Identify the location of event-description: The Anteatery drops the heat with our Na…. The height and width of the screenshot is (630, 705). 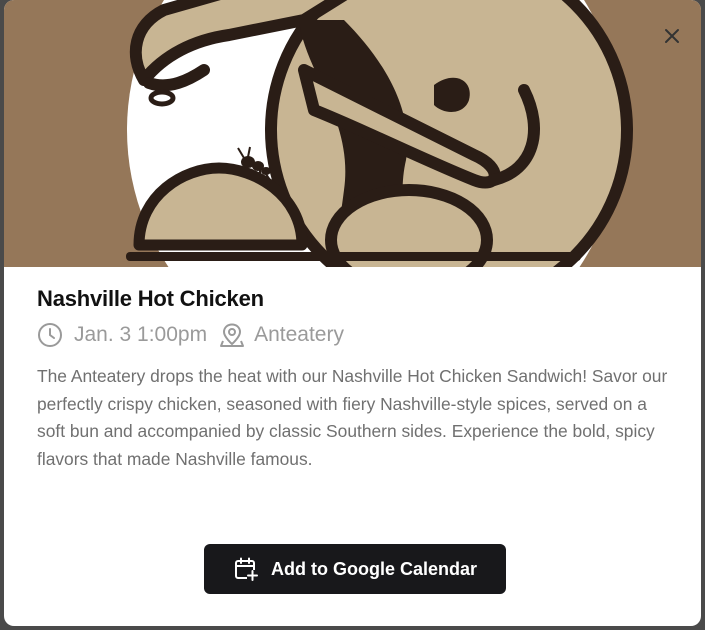
(352, 417).